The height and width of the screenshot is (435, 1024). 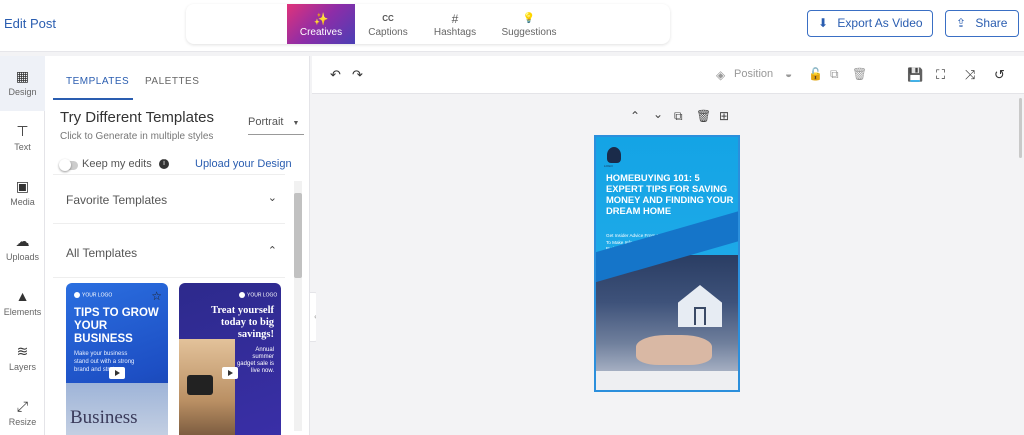 What do you see at coordinates (169, 253) in the screenshot?
I see `all-templates-accordion: All Templates ⌃` at bounding box center [169, 253].